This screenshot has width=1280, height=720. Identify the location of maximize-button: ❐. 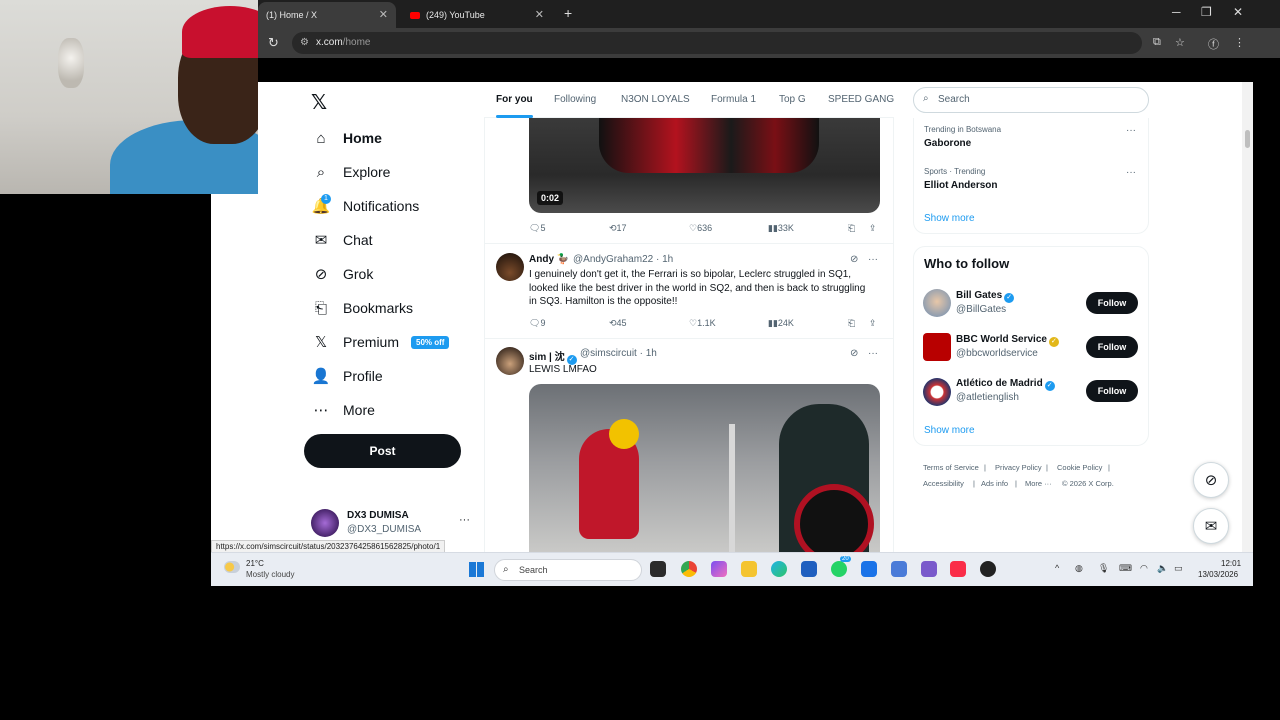
(1206, 12).